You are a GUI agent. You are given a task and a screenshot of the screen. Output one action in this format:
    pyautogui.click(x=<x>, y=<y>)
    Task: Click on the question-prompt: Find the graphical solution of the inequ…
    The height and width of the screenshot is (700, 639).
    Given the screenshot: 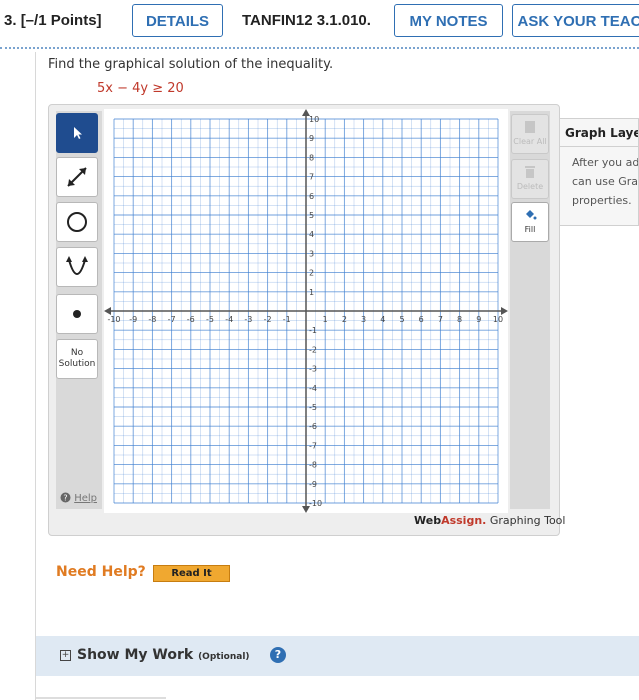 What is the action you would take?
    pyautogui.click(x=191, y=64)
    